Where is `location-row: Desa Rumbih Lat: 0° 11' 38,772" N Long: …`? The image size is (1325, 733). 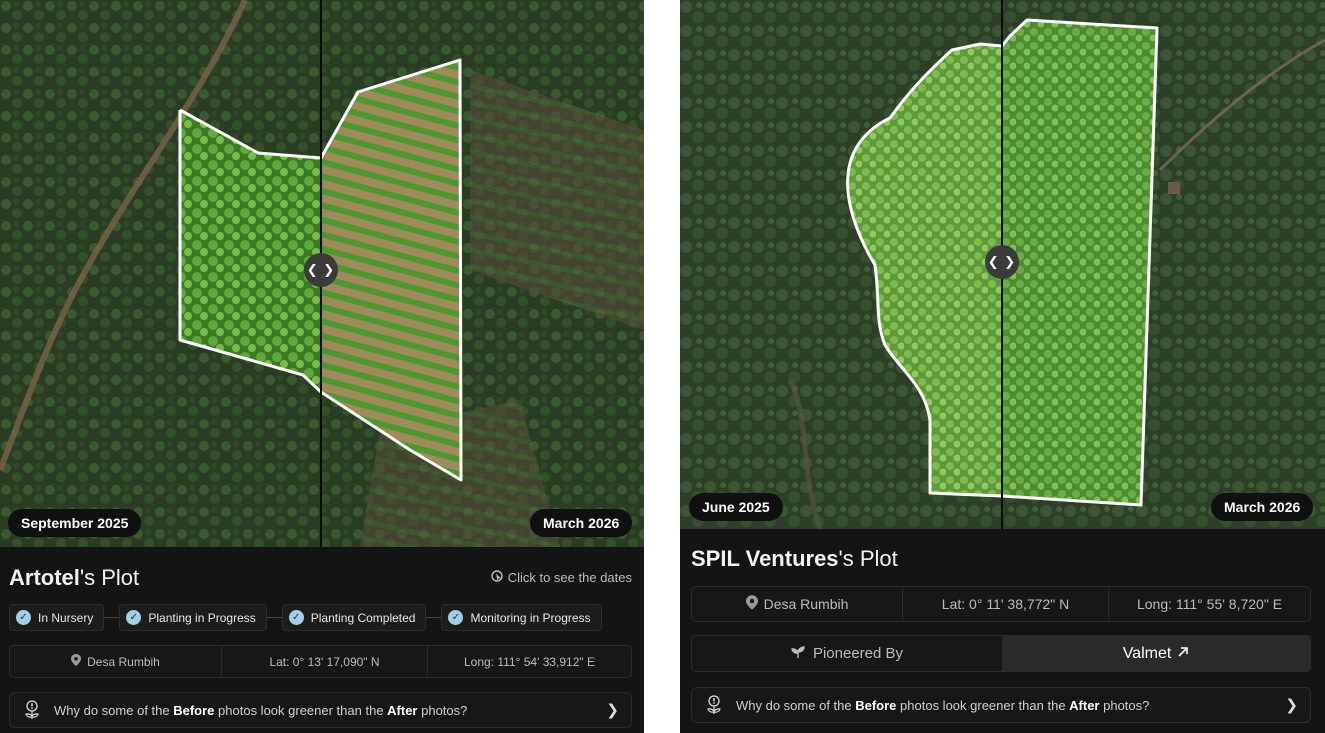
location-row: Desa Rumbih Lat: 0° 11' 38,772" N Long: … is located at coordinates (1001, 604).